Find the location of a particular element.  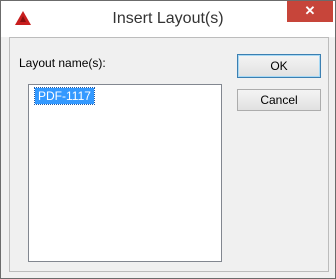

list-item: PDF-1117 is located at coordinates (64, 96).